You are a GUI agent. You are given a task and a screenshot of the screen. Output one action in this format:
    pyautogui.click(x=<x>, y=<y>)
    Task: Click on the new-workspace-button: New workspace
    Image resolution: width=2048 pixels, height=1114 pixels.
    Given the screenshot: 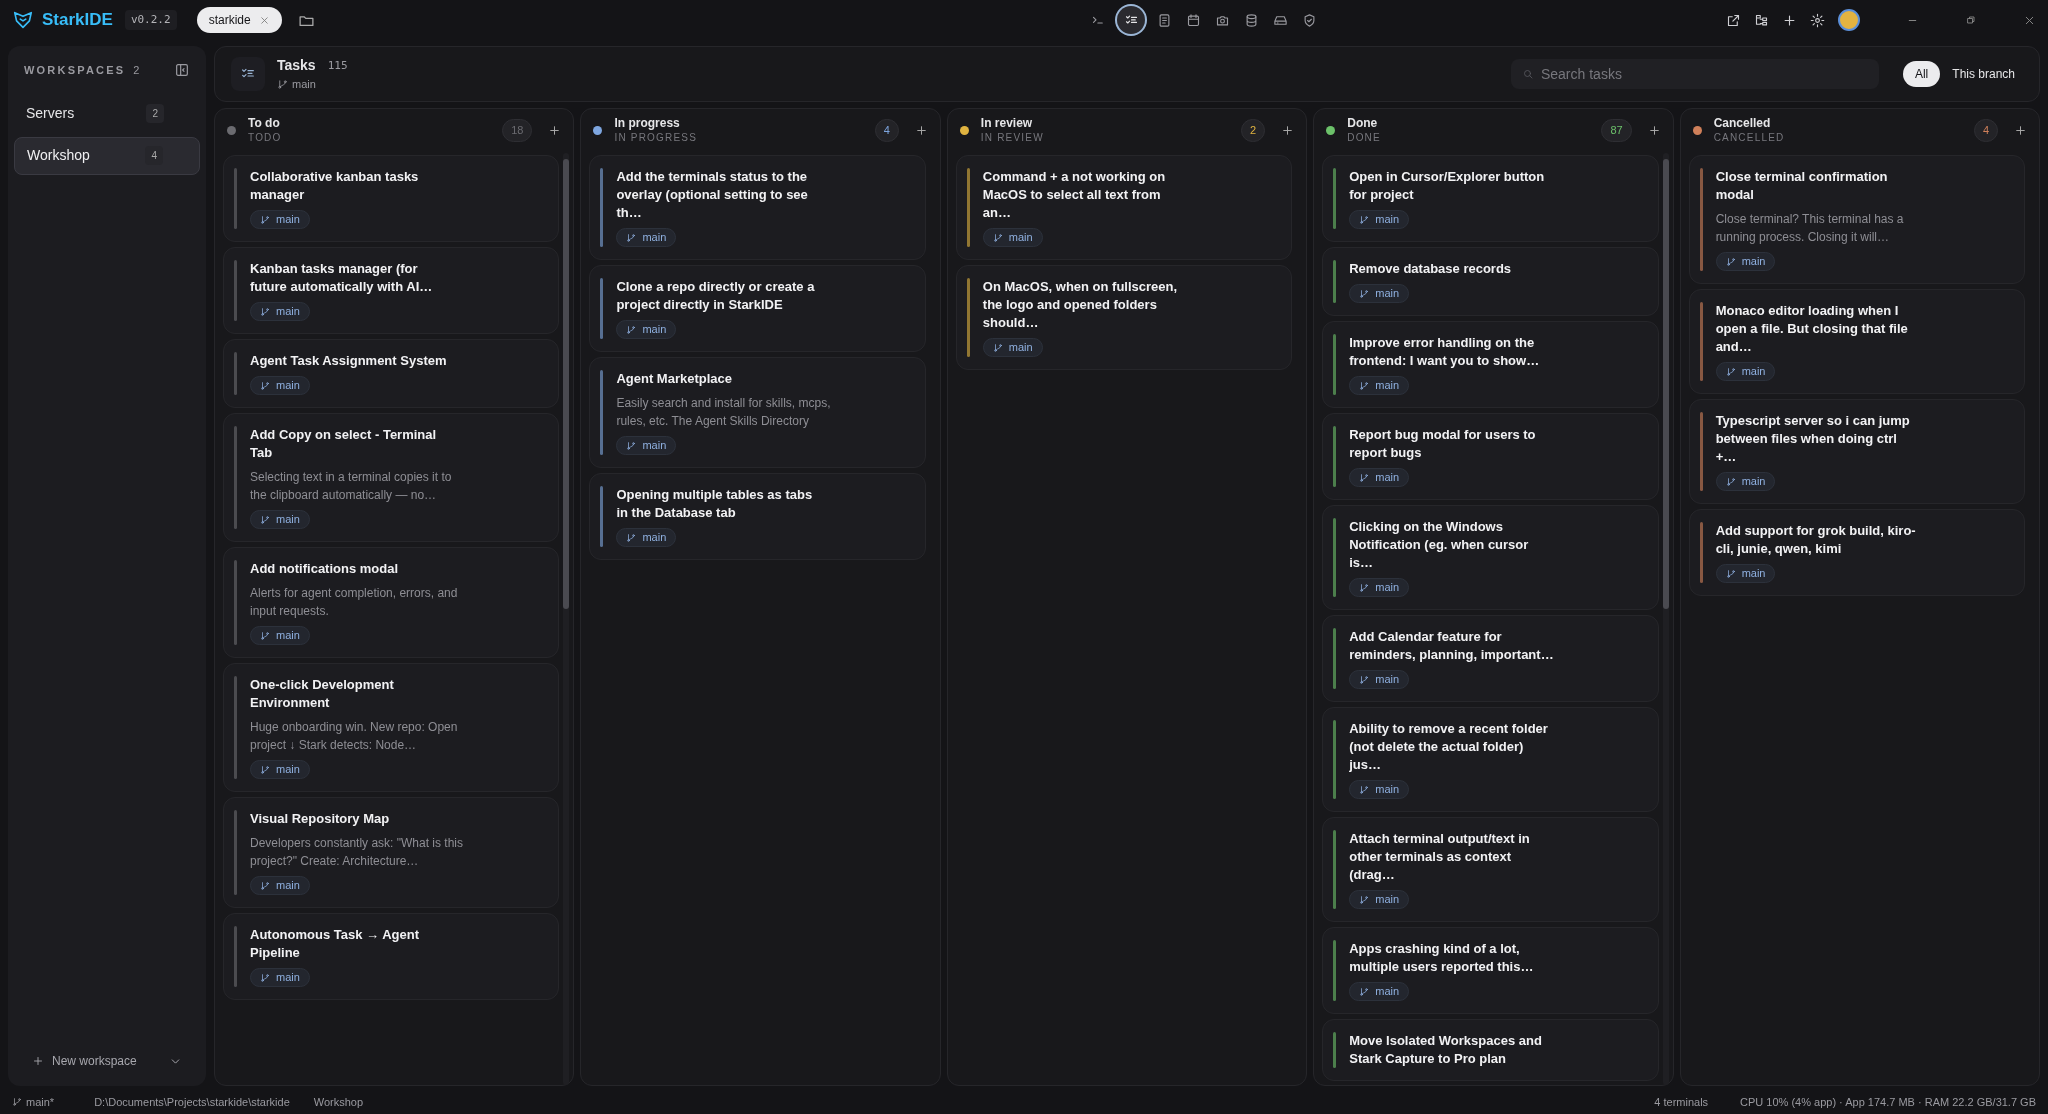 What is the action you would take?
    pyautogui.click(x=107, y=1069)
    